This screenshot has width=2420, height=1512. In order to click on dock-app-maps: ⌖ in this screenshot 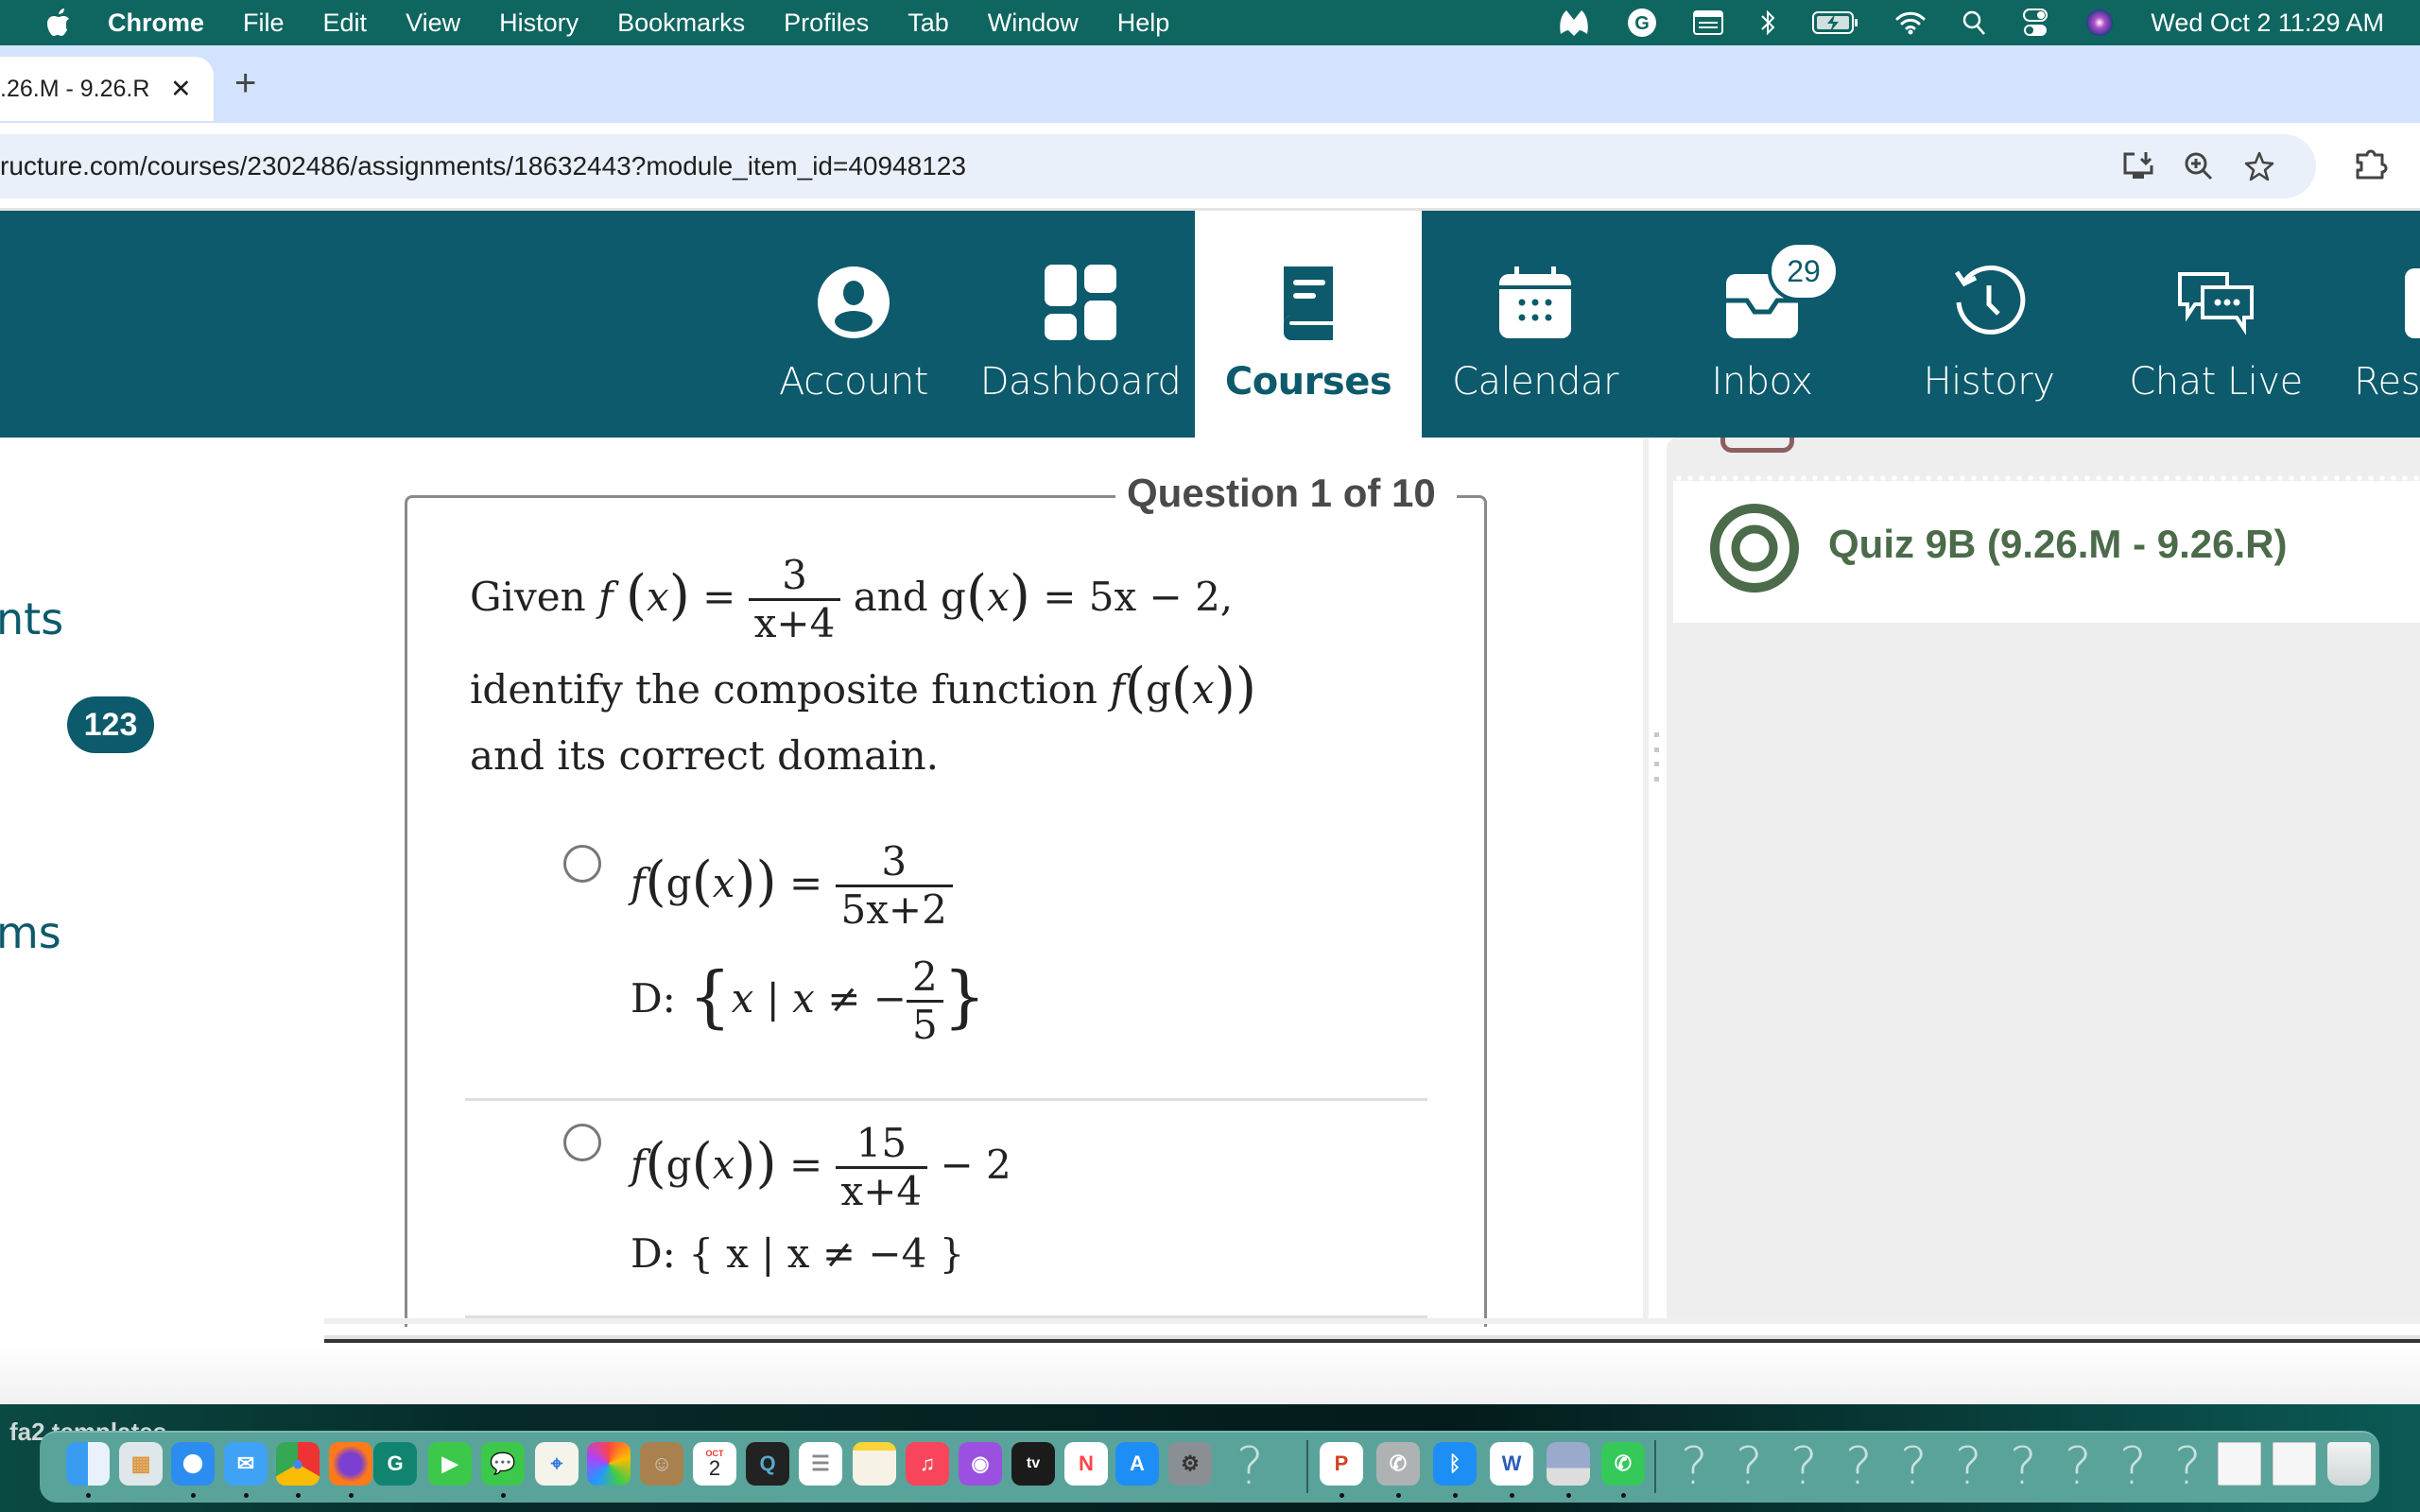, I will do `click(557, 1464)`.